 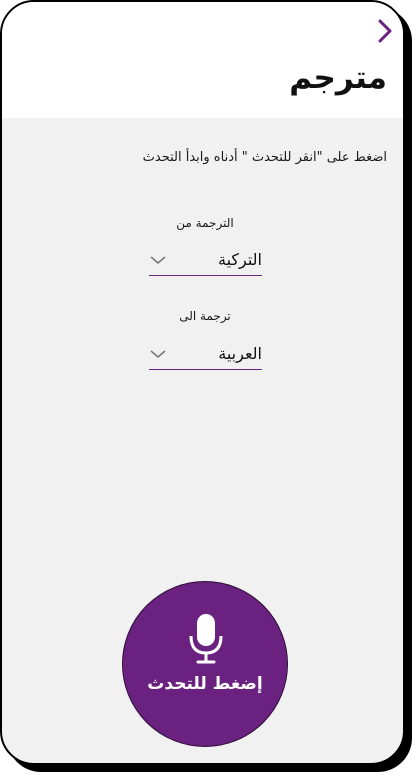 I want to click on press-to-talk-button: إضغط للتحدث, so click(x=205, y=664).